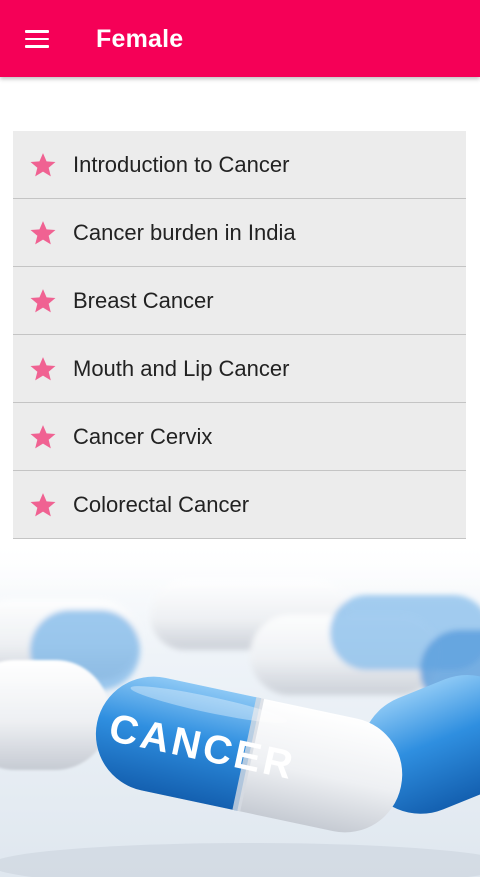 This screenshot has width=480, height=877. I want to click on list-item-breast-cancer: Breast Cancer, so click(239, 301).